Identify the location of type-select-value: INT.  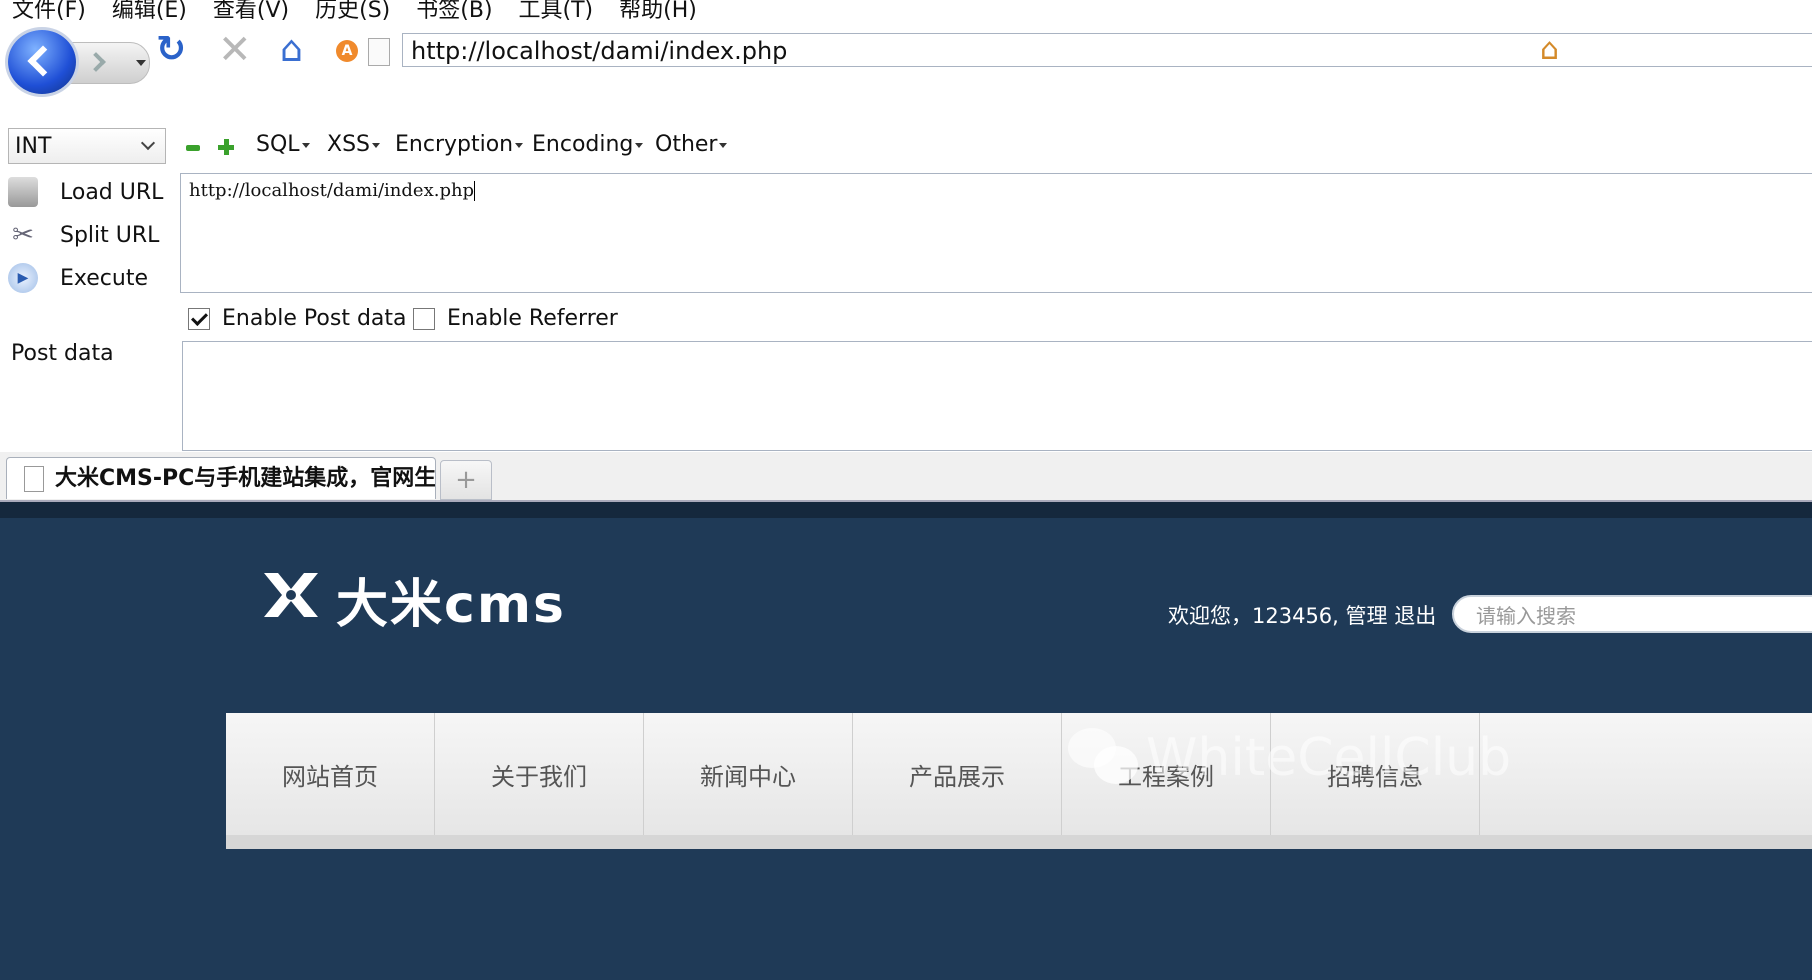
(33, 146).